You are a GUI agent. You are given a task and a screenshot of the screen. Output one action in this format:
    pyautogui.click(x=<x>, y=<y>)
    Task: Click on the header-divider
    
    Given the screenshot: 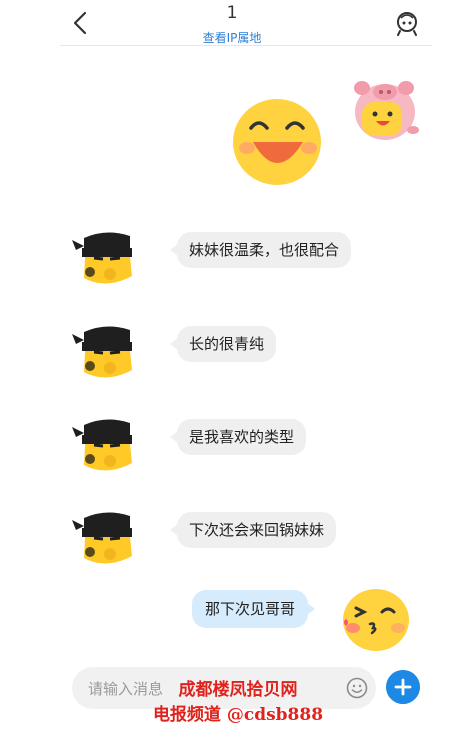 What is the action you would take?
    pyautogui.click(x=246, y=45)
    